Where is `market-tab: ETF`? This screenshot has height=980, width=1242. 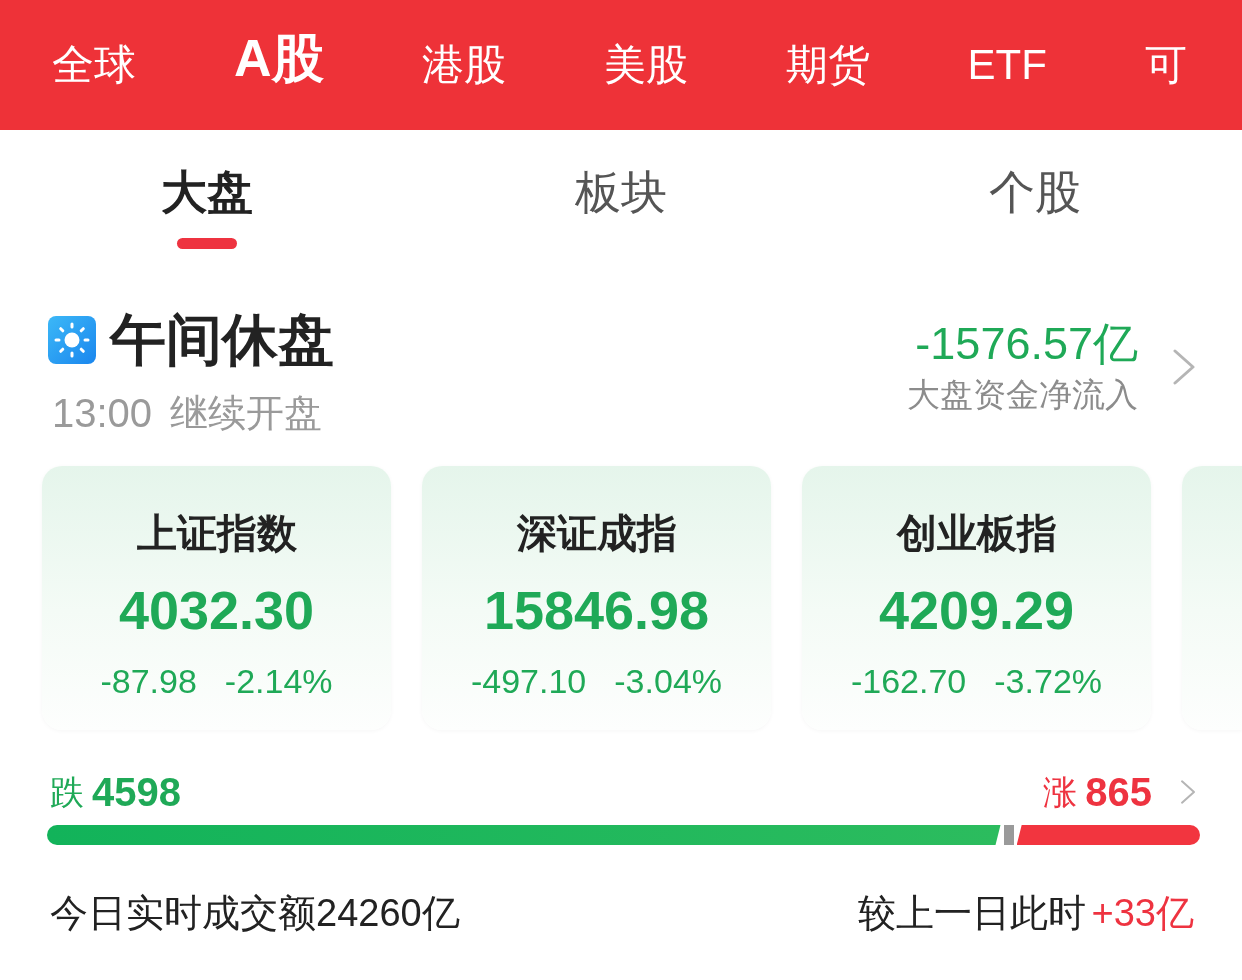 market-tab: ETF is located at coordinates (1007, 65).